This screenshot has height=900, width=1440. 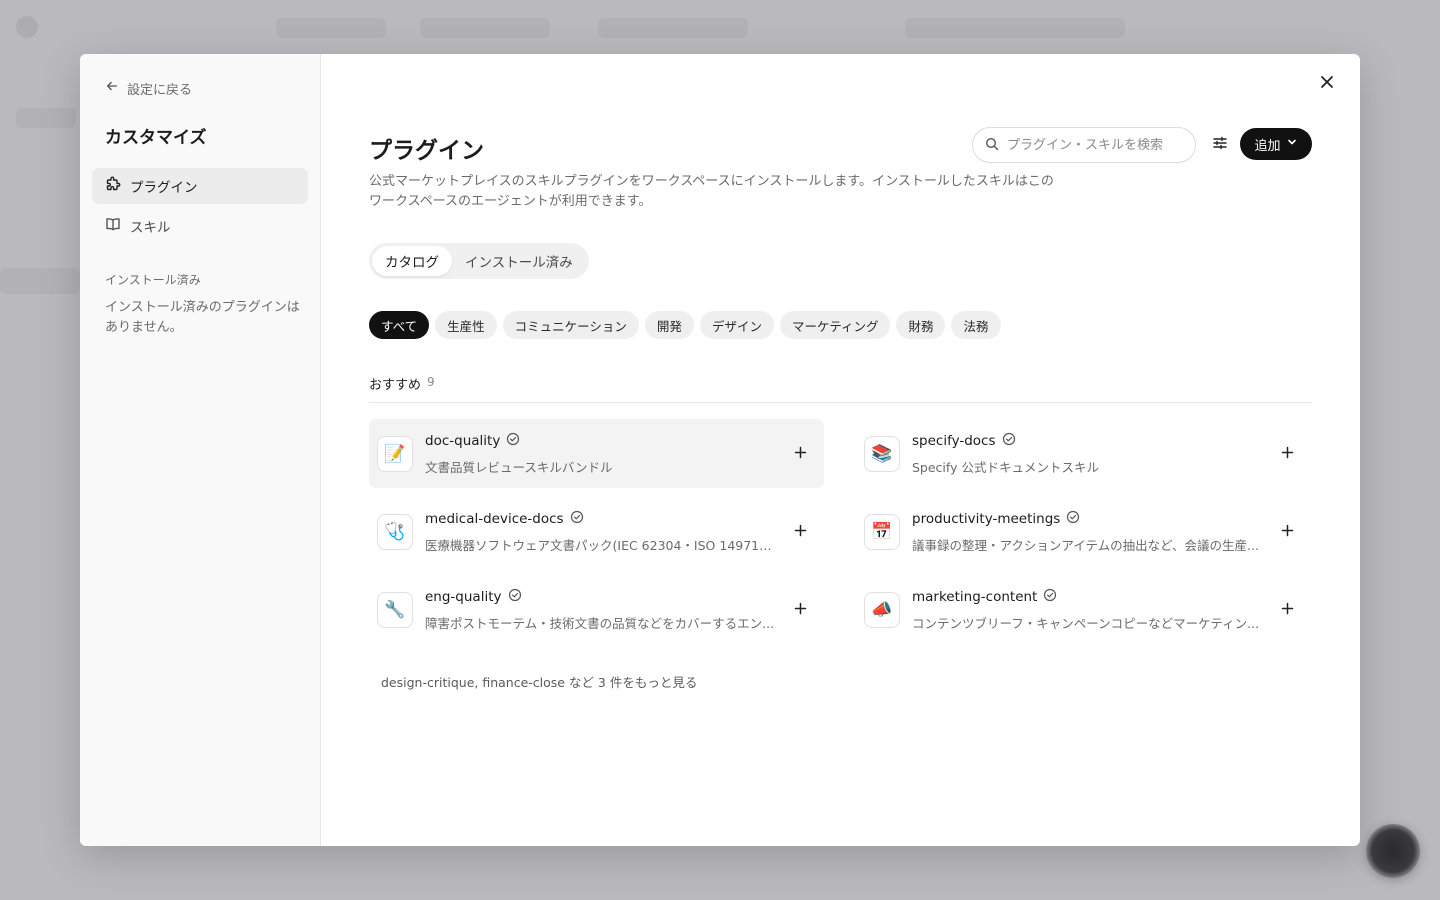 What do you see at coordinates (600, 596) in the screenshot?
I see `plugin-name-row: eng-quality` at bounding box center [600, 596].